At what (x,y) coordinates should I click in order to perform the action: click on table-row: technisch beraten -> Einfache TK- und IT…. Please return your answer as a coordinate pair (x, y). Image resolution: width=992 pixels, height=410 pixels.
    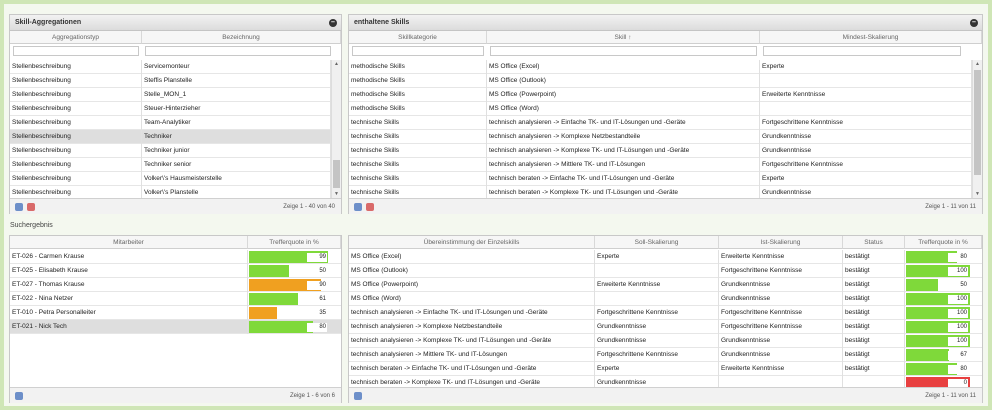
    Looking at the image, I should click on (665, 369).